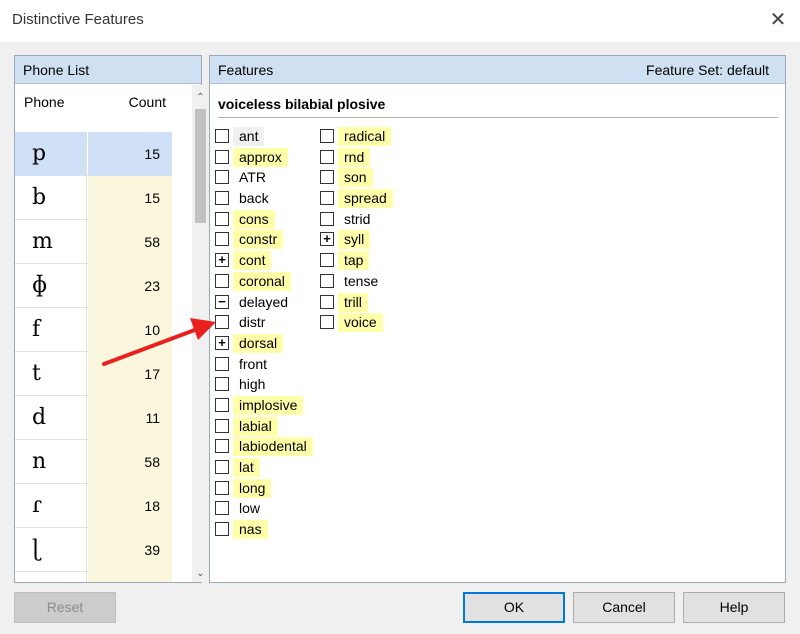  I want to click on phone-cell: ɸ, so click(51, 286).